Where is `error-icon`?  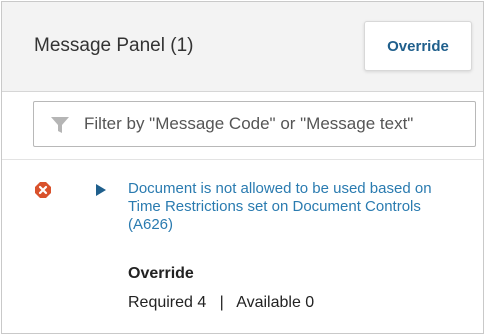
error-icon is located at coordinates (43, 190).